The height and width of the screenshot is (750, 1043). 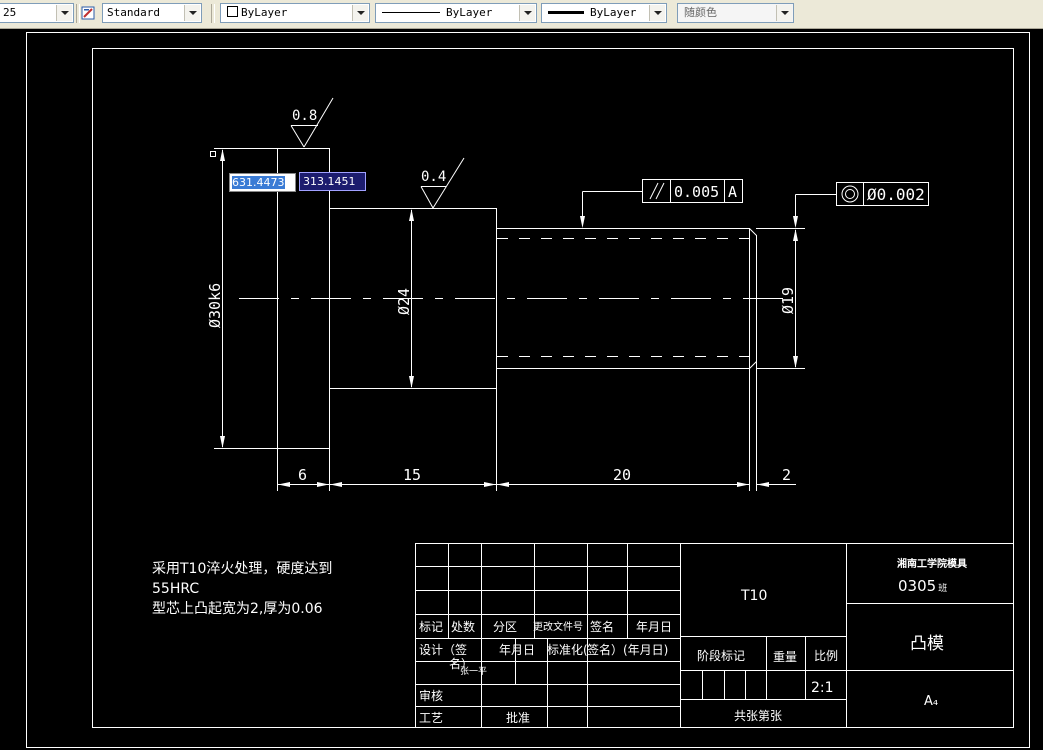 What do you see at coordinates (942, 588) in the screenshot?
I see `tb-class-suffix: 班` at bounding box center [942, 588].